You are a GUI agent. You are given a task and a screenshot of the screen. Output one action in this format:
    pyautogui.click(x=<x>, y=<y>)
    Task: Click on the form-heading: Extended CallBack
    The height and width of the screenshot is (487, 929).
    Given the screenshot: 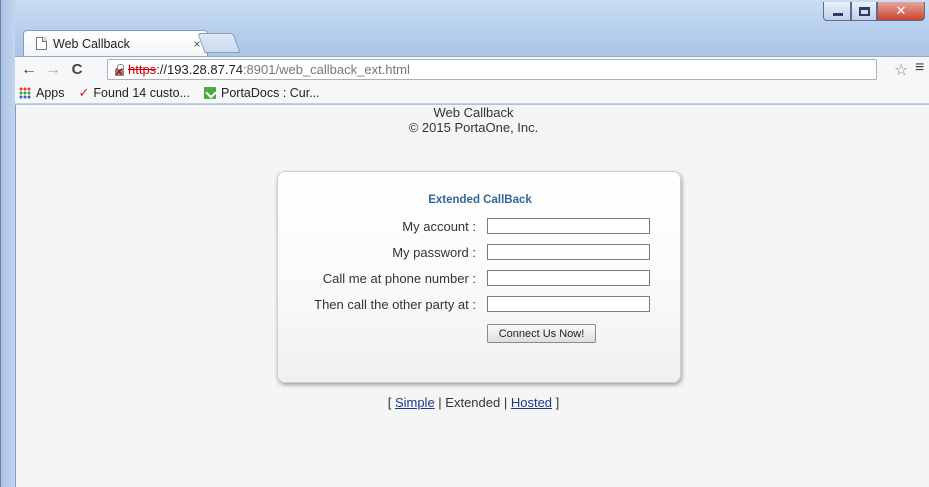 What is the action you would take?
    pyautogui.click(x=480, y=200)
    